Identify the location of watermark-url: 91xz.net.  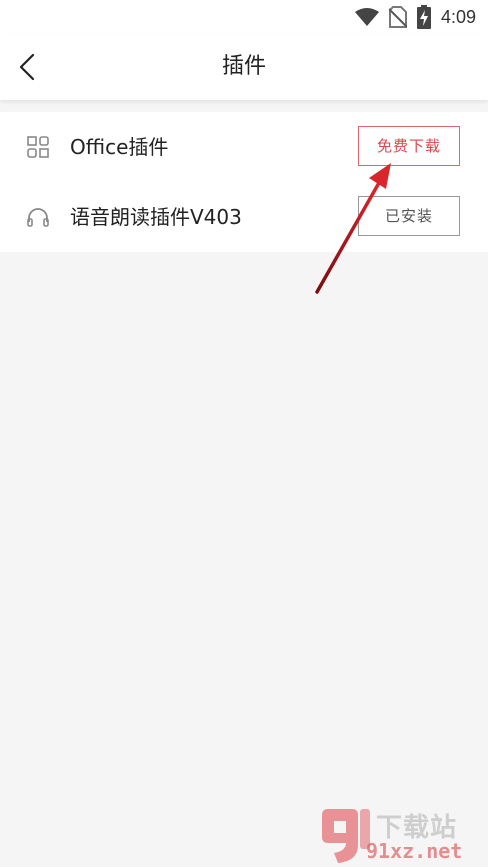
(414, 851).